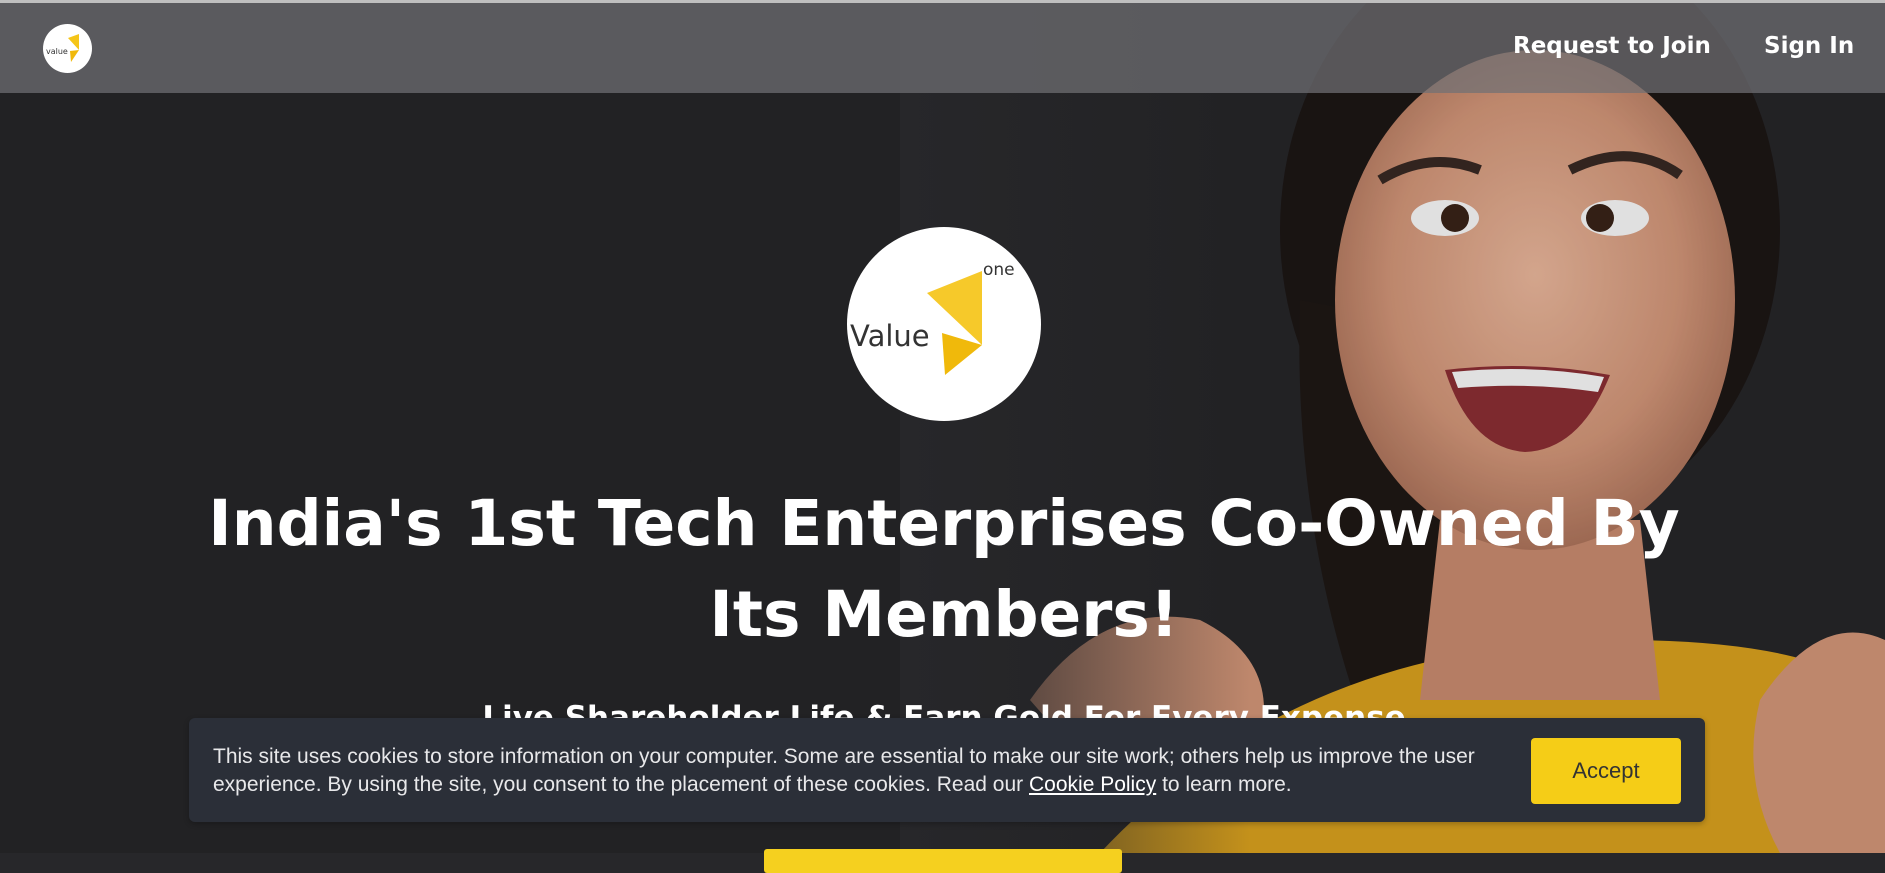 Image resolution: width=1885 pixels, height=873 pixels. I want to click on sign-in-link: Sign In, so click(1809, 46).